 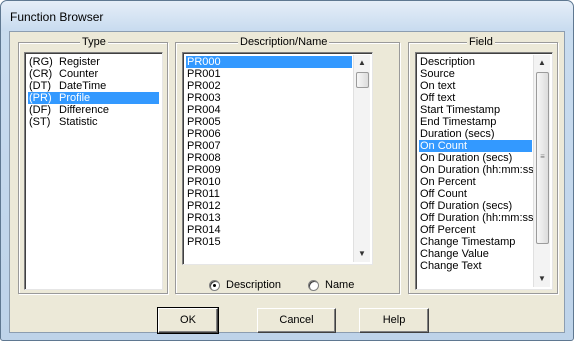 What do you see at coordinates (269, 158) in the screenshot?
I see `description-list-item: PR008` at bounding box center [269, 158].